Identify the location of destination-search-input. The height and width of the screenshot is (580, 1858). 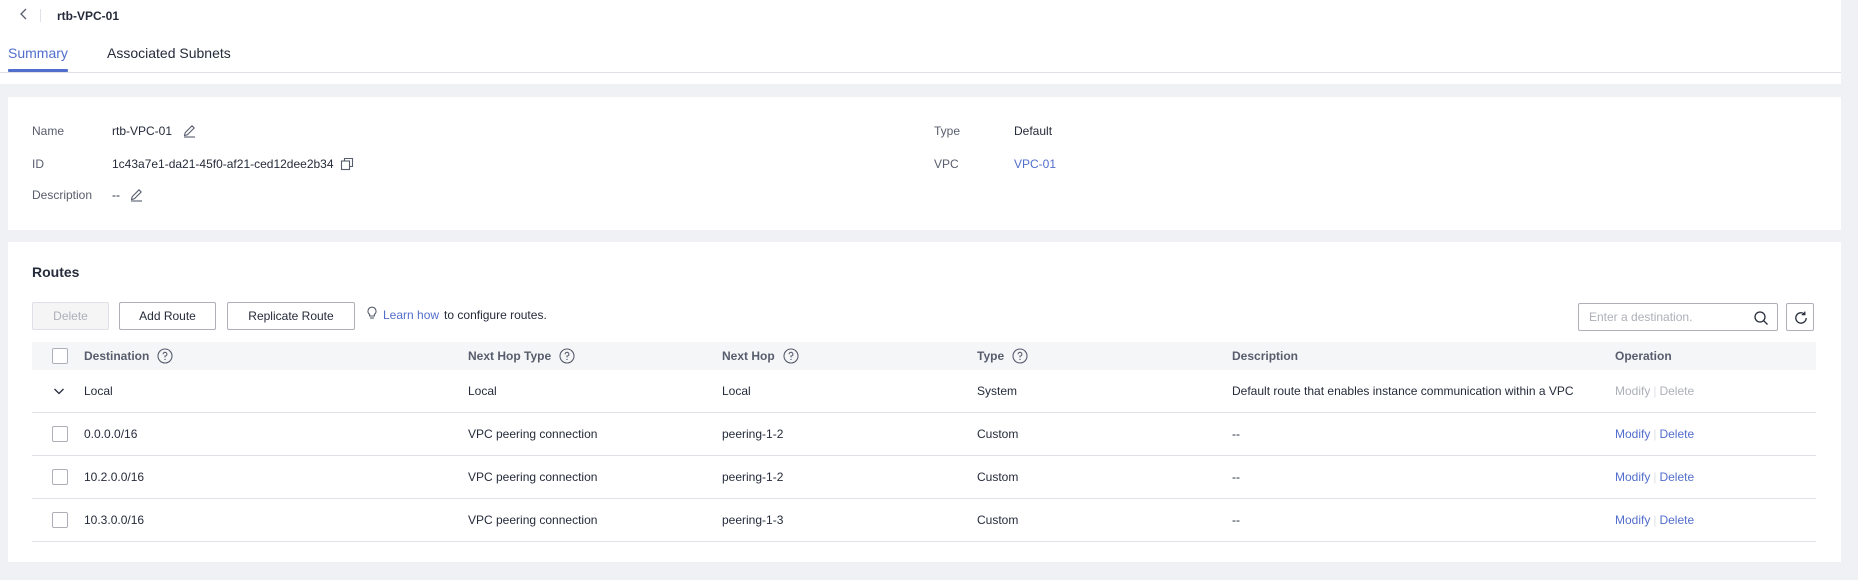
(1669, 317).